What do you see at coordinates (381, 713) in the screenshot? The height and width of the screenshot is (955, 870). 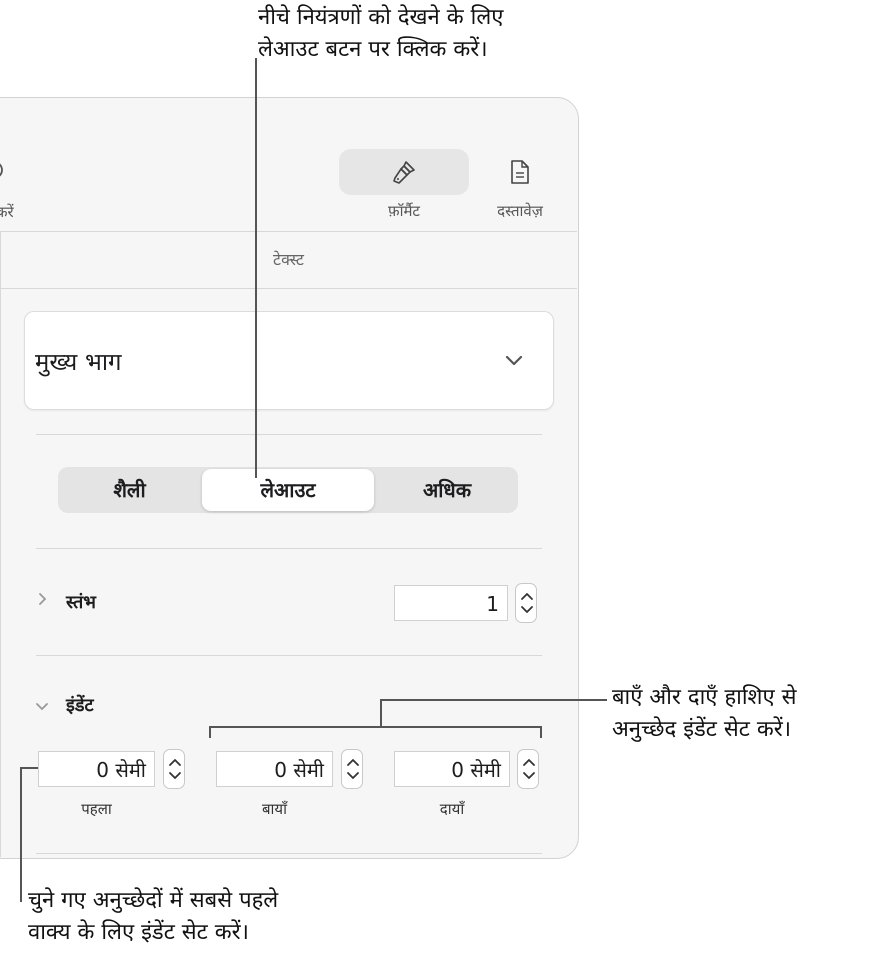 I see `bracket-stem` at bounding box center [381, 713].